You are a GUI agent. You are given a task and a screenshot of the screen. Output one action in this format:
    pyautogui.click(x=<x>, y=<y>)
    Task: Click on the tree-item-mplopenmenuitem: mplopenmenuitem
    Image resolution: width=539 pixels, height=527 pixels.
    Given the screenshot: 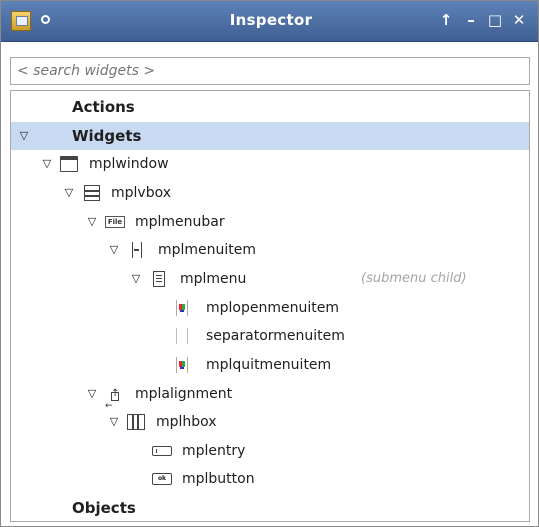 What is the action you would take?
    pyautogui.click(x=270, y=308)
    